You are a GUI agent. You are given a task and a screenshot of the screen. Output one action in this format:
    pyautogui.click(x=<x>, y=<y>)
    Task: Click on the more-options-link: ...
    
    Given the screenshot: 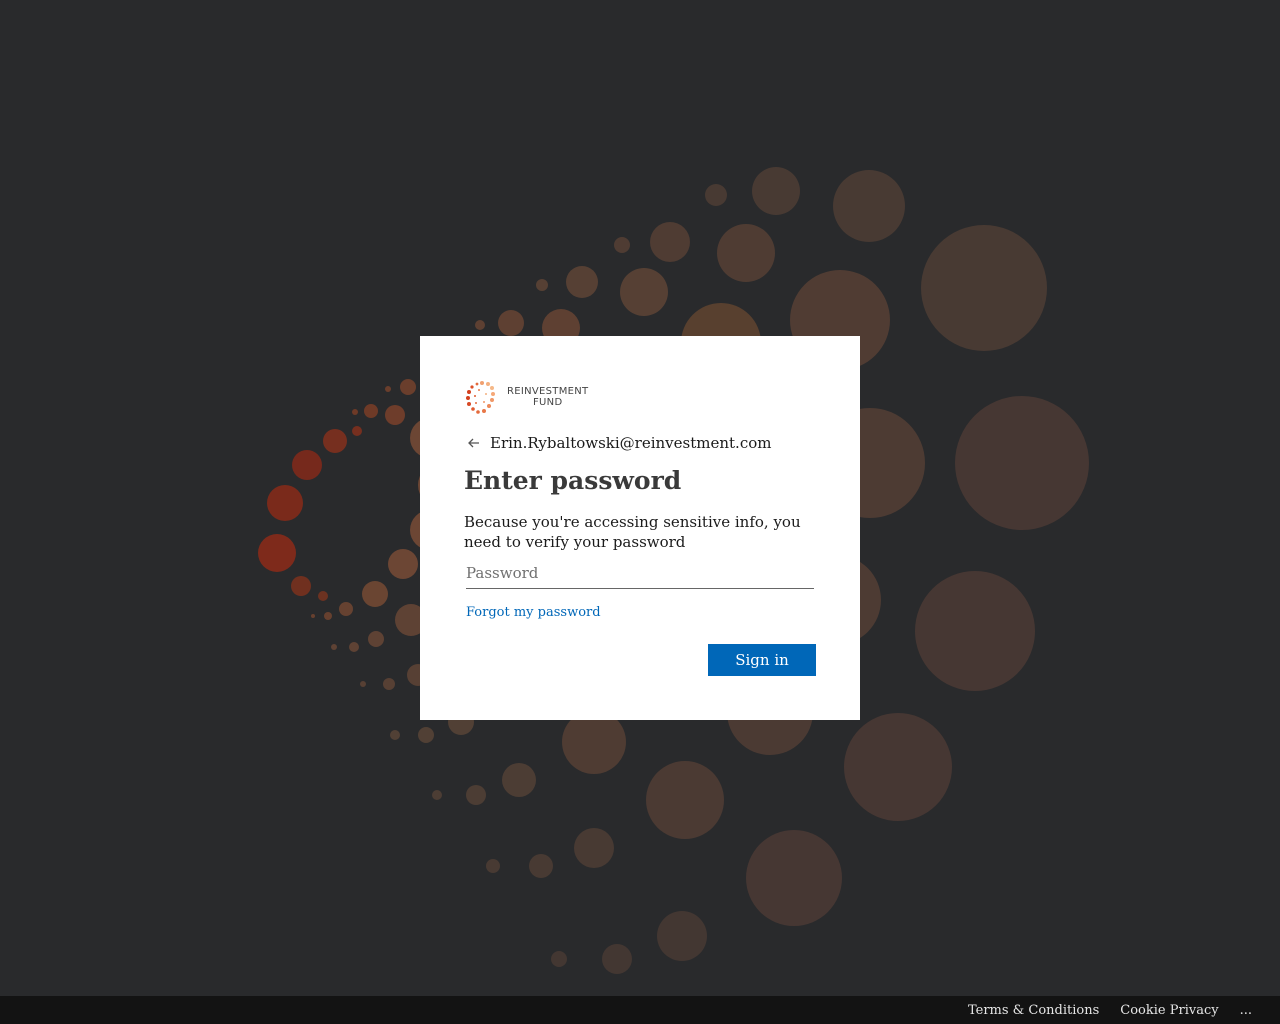 What is the action you would take?
    pyautogui.click(x=1246, y=1010)
    